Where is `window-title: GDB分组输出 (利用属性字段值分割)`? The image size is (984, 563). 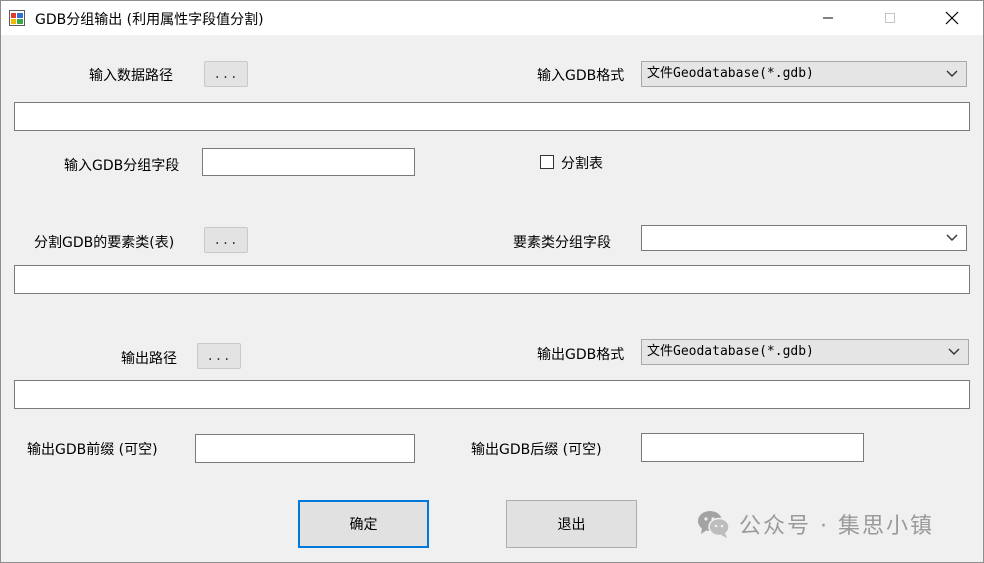 window-title: GDB分组输出 (利用属性字段值分割) is located at coordinates (149, 20).